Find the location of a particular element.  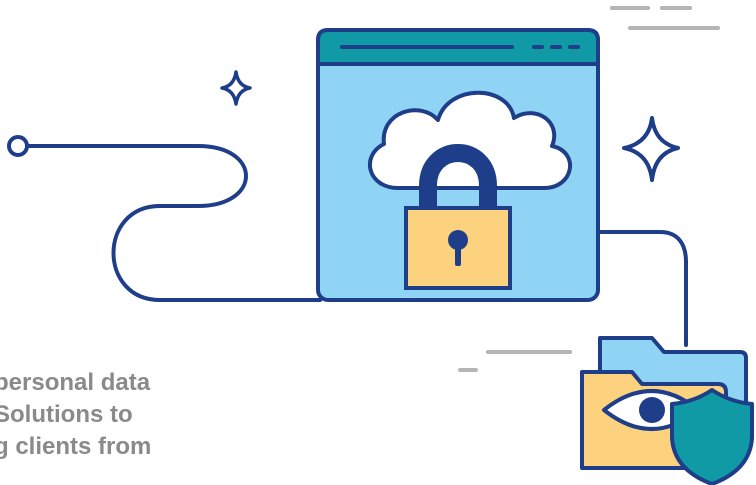

caption-line-1: personal data is located at coordinates (75, 382).